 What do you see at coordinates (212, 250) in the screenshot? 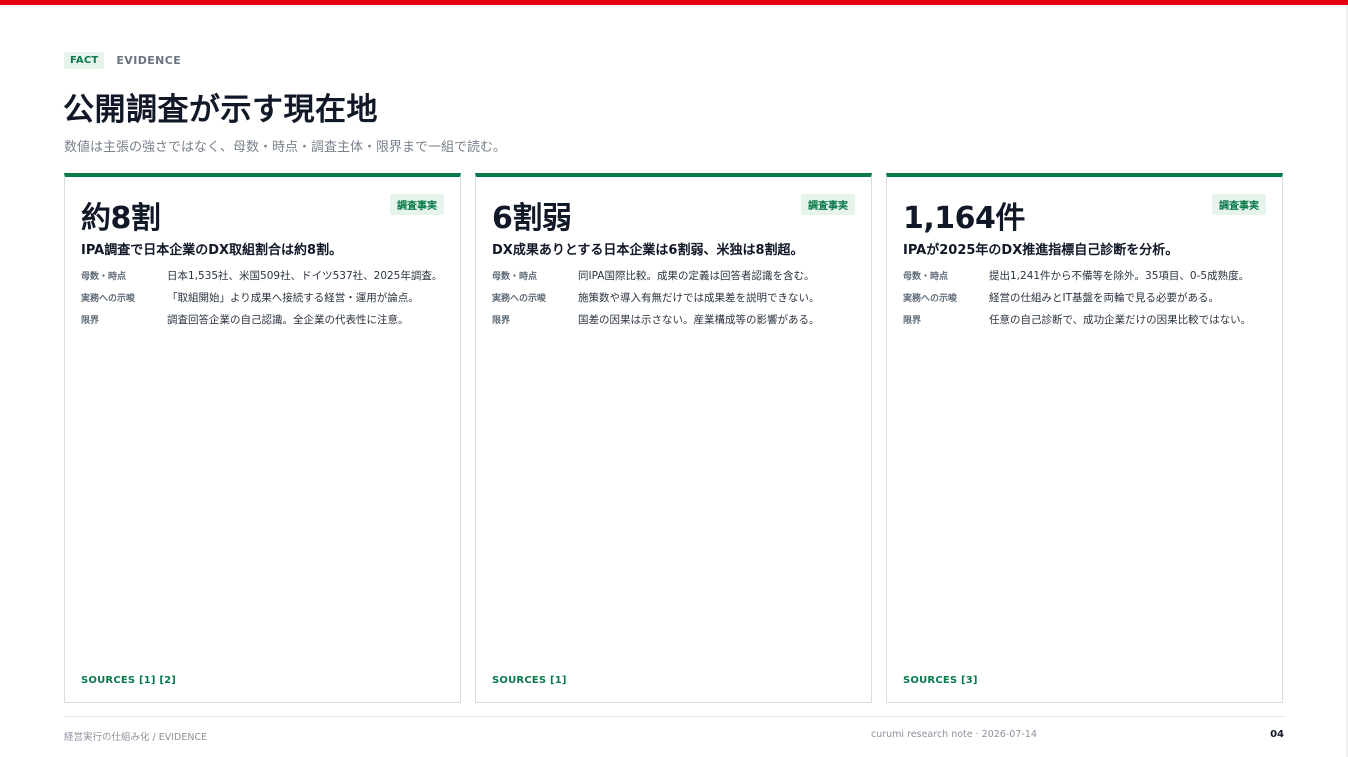
I see `card-headline: IPA調査で日本企業のDX取組割合は約8割。` at bounding box center [212, 250].